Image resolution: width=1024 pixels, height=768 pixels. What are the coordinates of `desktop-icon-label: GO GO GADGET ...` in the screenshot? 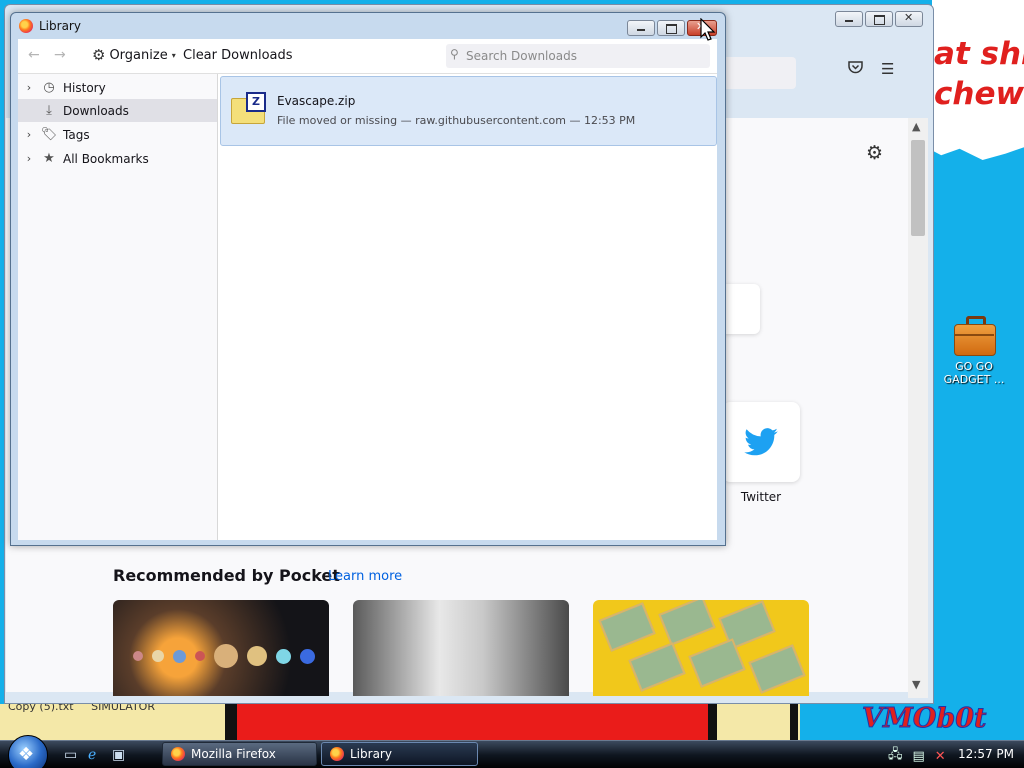 It's located at (974, 373).